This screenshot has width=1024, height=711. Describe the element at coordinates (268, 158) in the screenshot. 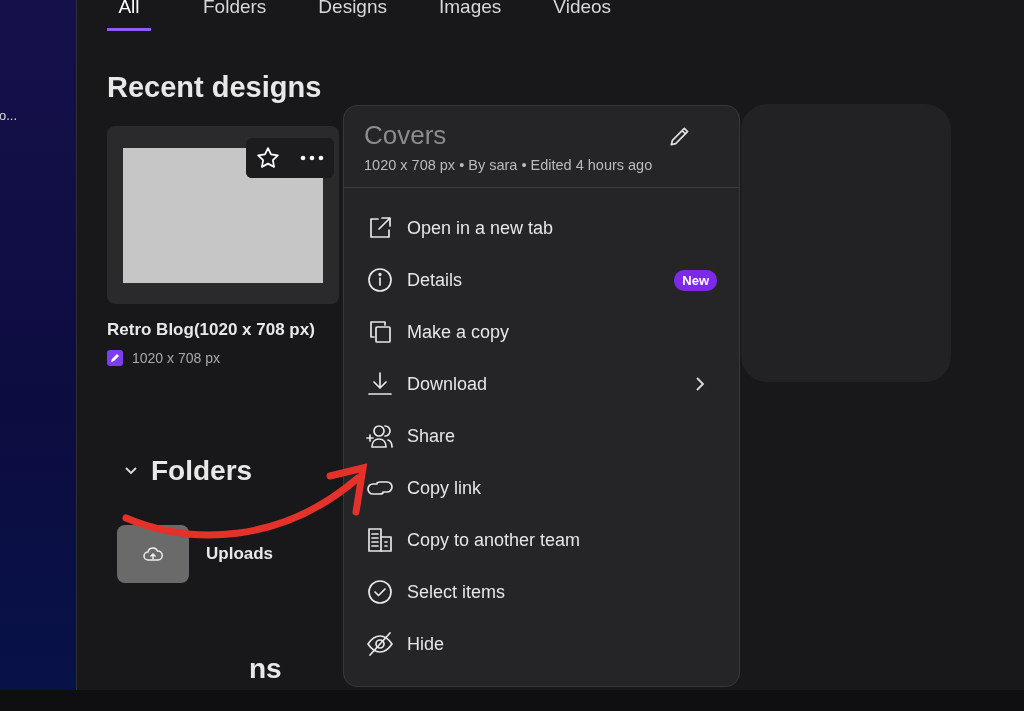

I see `star-icon` at that location.